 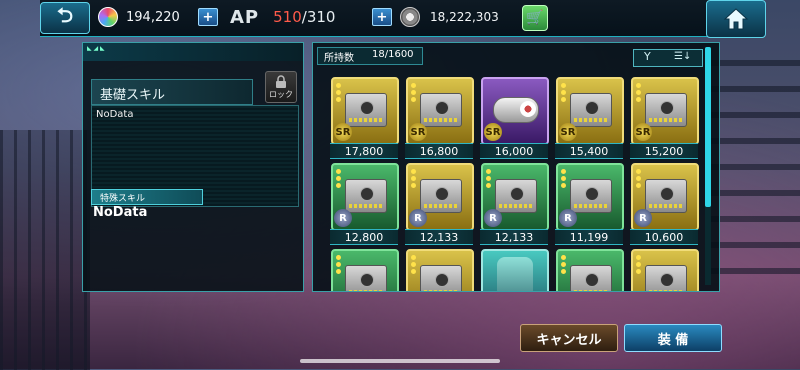 What do you see at coordinates (736, 19) in the screenshot?
I see `home-button` at bounding box center [736, 19].